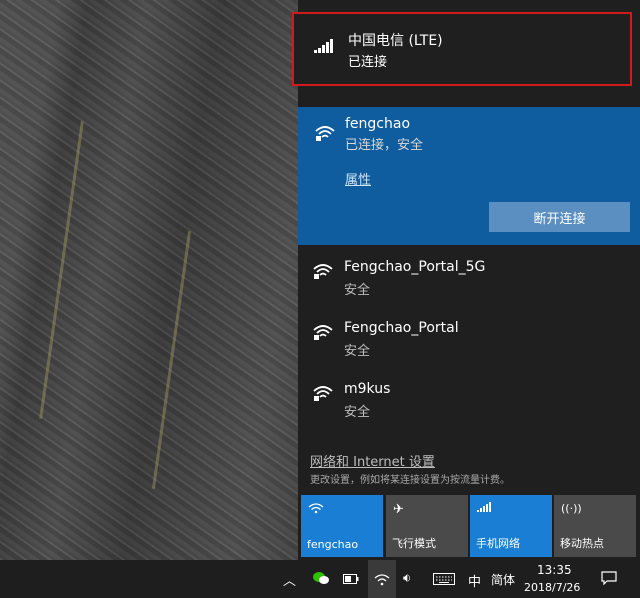 This screenshot has height=598, width=640. Describe the element at coordinates (395, 41) in the screenshot. I see `cellular-network-name: 中国电信 (LTE)` at that location.